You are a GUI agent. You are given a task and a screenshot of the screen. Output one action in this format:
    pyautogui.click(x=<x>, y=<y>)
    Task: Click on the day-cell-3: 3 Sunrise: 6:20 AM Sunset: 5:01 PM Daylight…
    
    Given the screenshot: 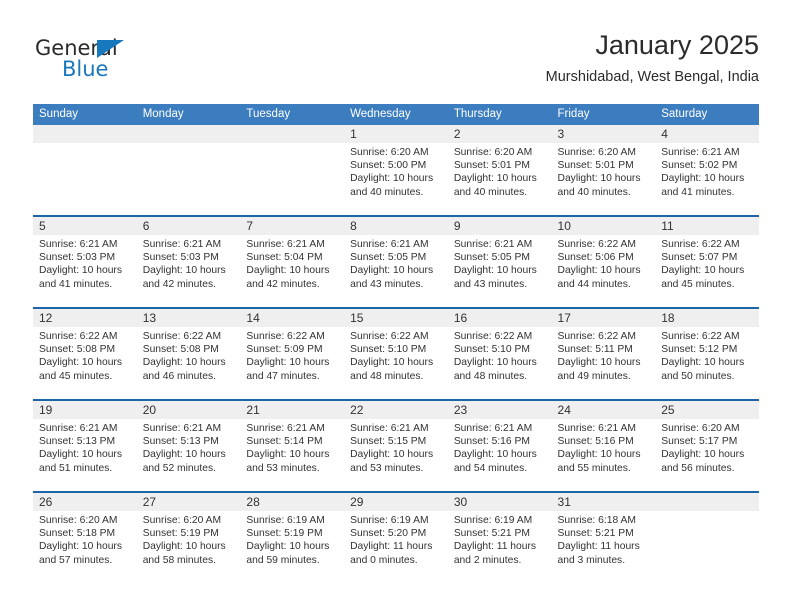 What is the action you would take?
    pyautogui.click(x=603, y=170)
    